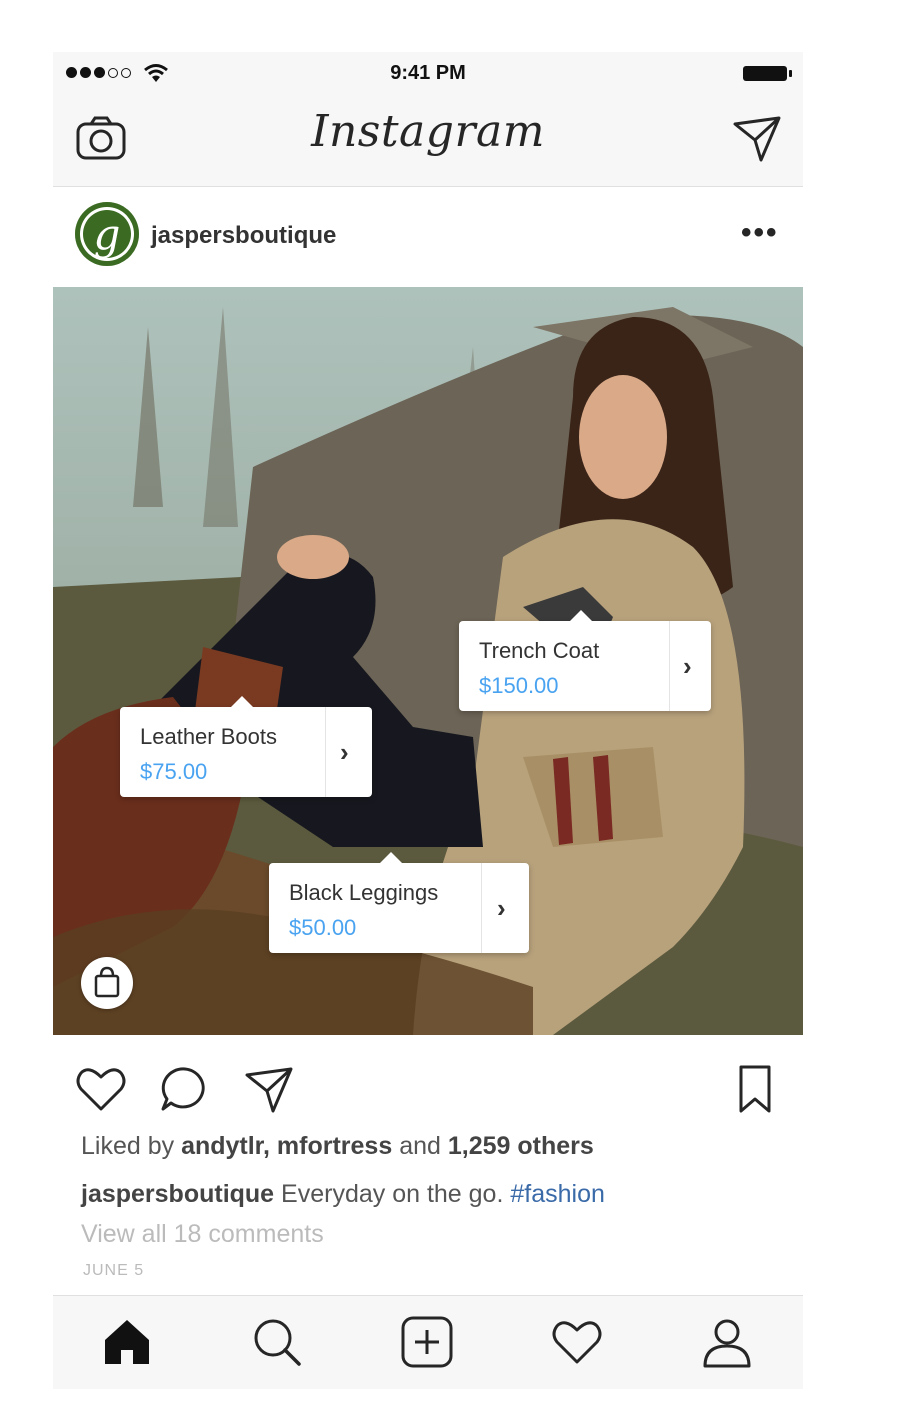  What do you see at coordinates (174, 771) in the screenshot?
I see `tag-product-price: $75.00` at bounding box center [174, 771].